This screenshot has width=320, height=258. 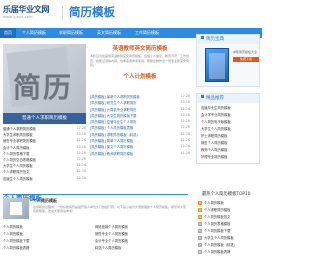 I want to click on ranking-item-label: 个人简历模板, so click(x=214, y=203).